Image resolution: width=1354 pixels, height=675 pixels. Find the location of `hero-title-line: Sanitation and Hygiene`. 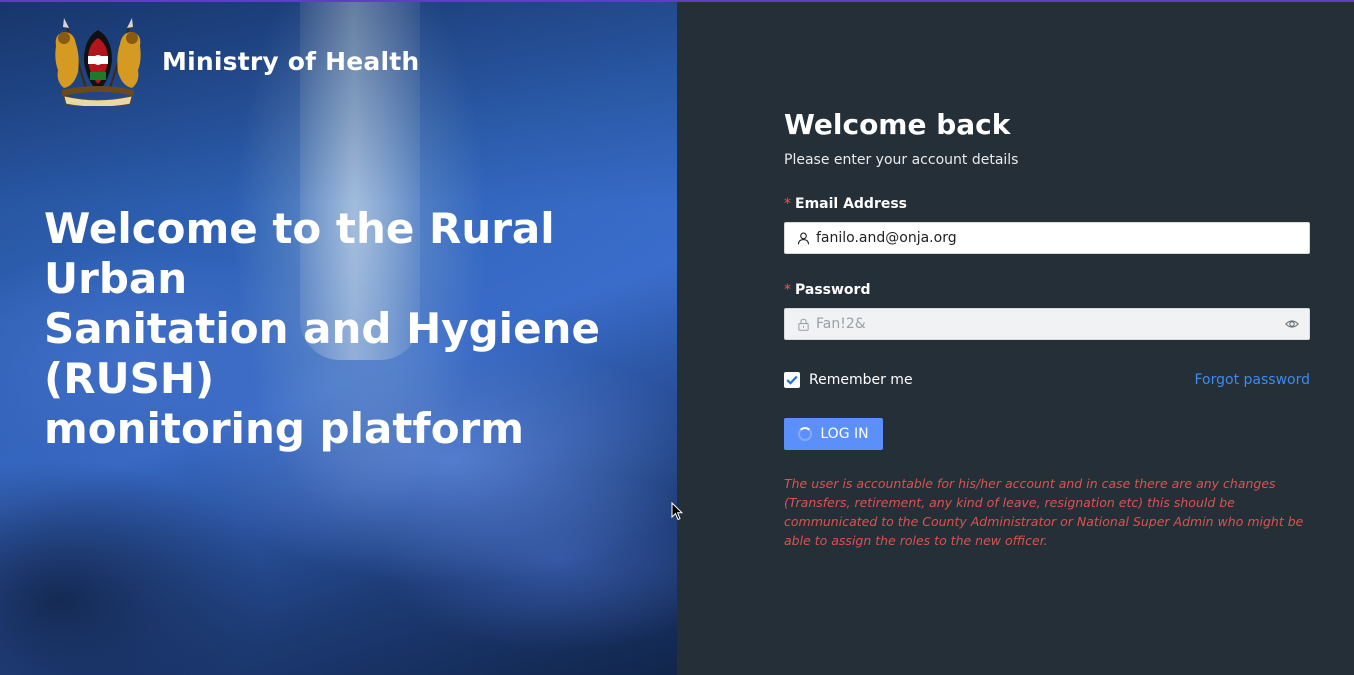

hero-title-line: Sanitation and Hygiene is located at coordinates (322, 328).